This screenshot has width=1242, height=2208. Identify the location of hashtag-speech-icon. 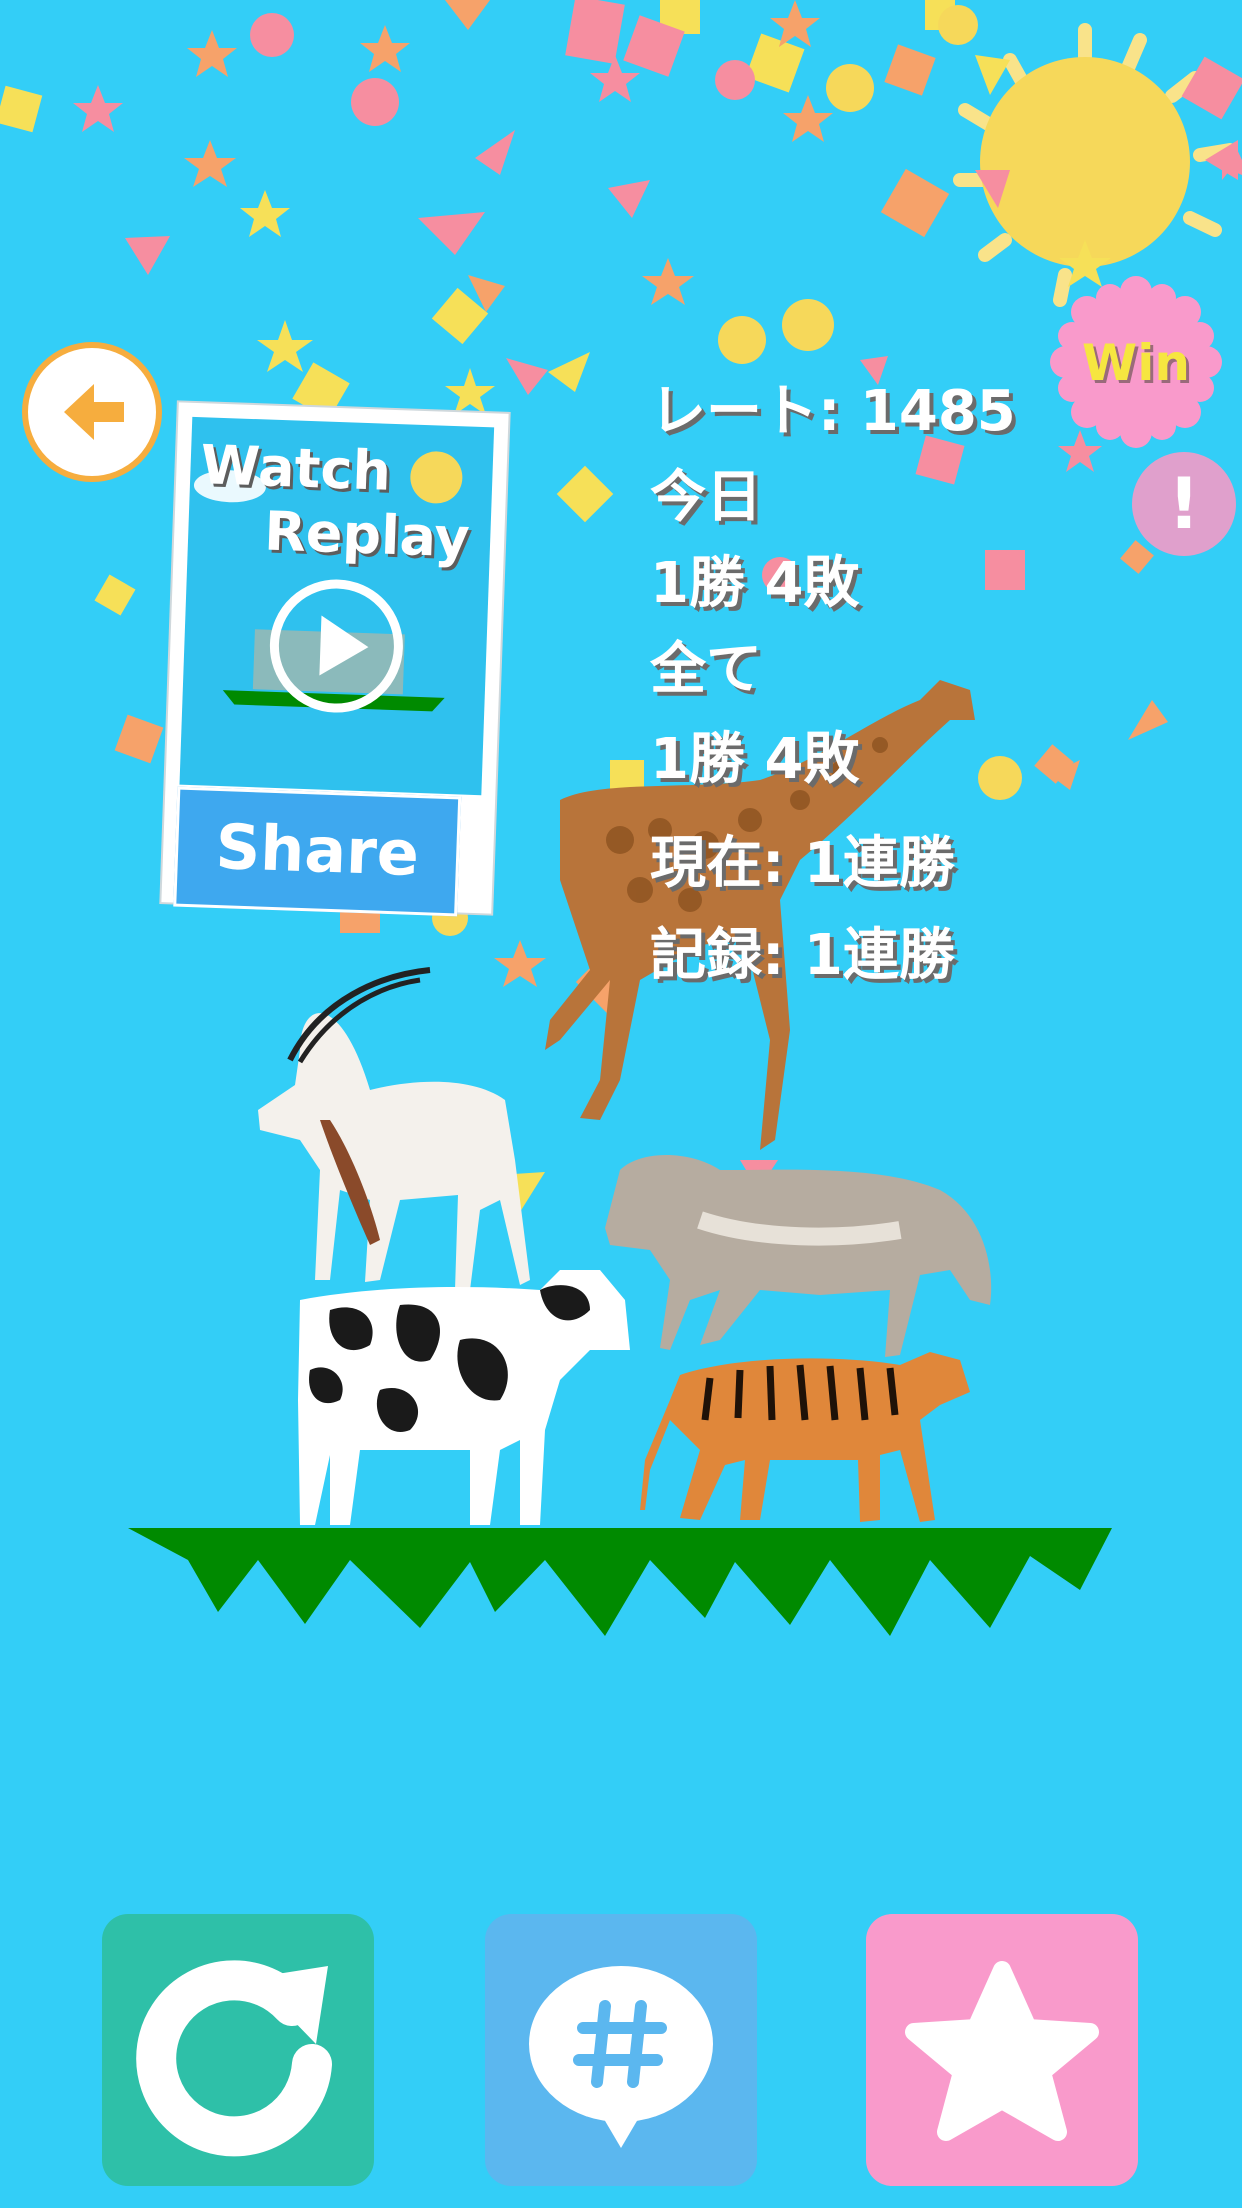
(621, 2057).